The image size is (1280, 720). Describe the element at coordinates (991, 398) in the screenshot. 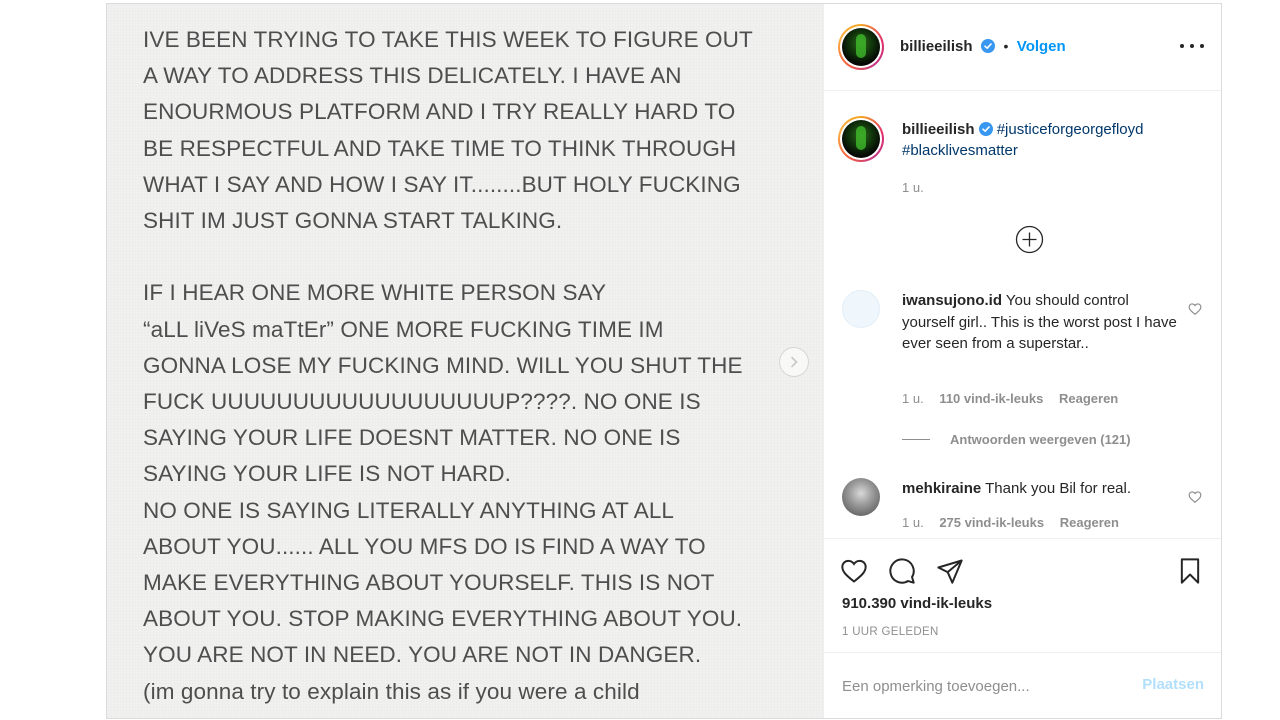

I see `comment-likes: 110 vind-ik-leuks` at that location.